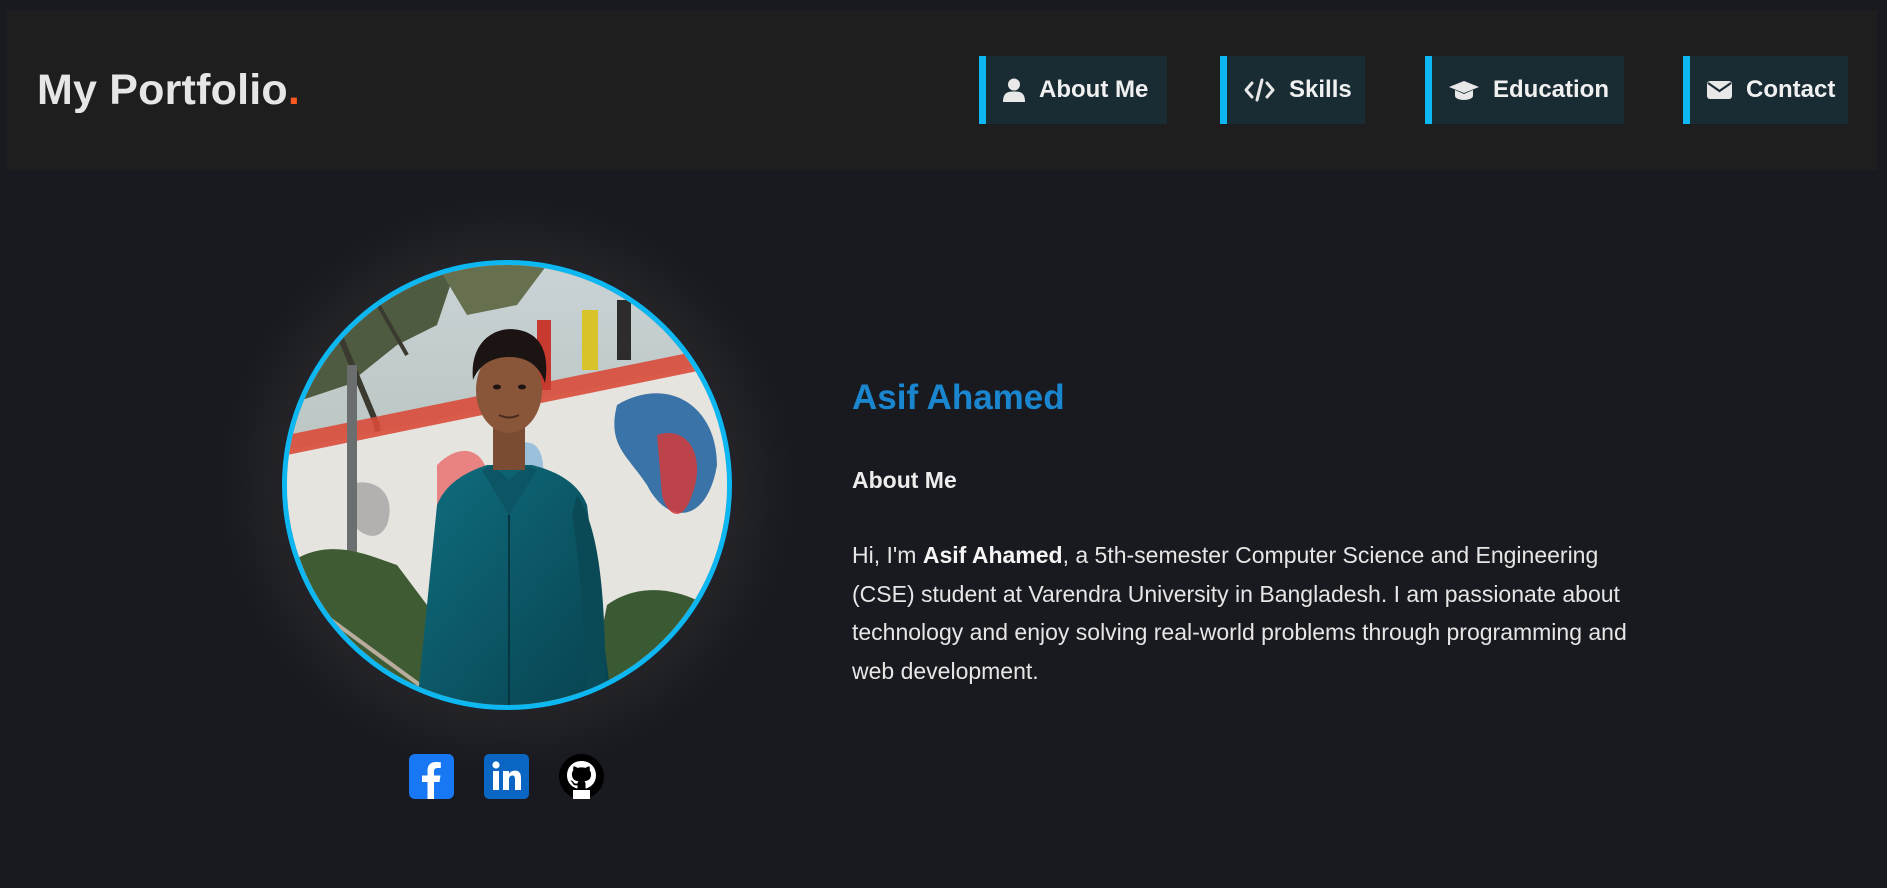 This screenshot has height=888, width=1887. I want to click on profile-photo-frame, so click(507, 485).